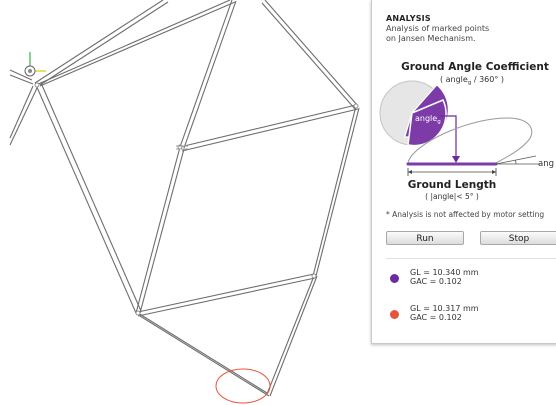 The height and width of the screenshot is (405, 556). Describe the element at coordinates (471, 258) in the screenshot. I see `divider` at that location.